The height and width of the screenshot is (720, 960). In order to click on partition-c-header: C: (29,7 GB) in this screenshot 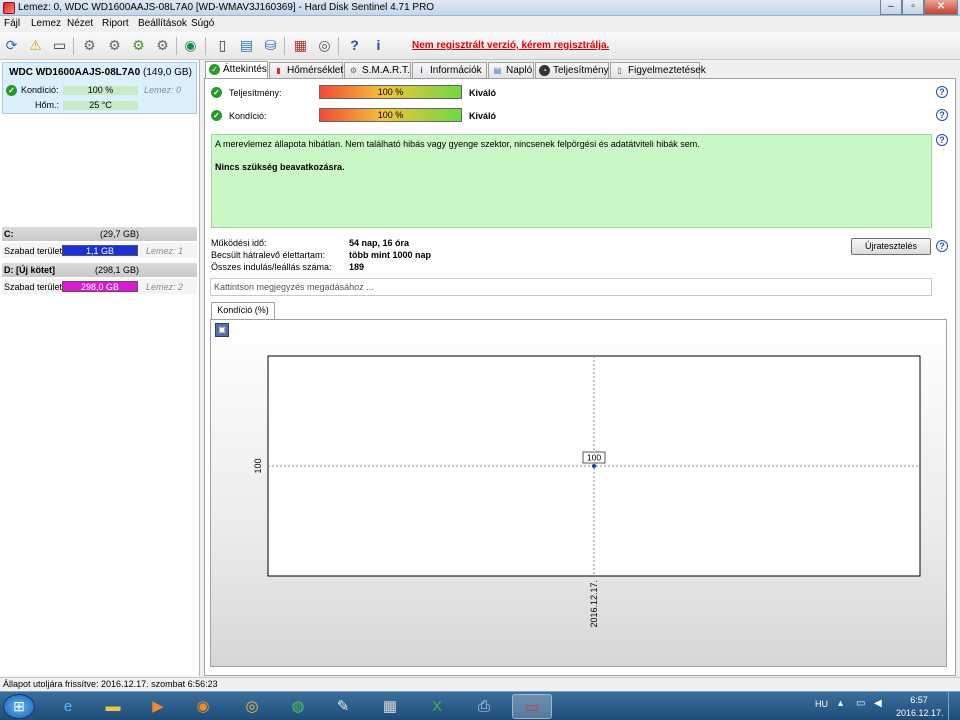, I will do `click(99, 234)`.